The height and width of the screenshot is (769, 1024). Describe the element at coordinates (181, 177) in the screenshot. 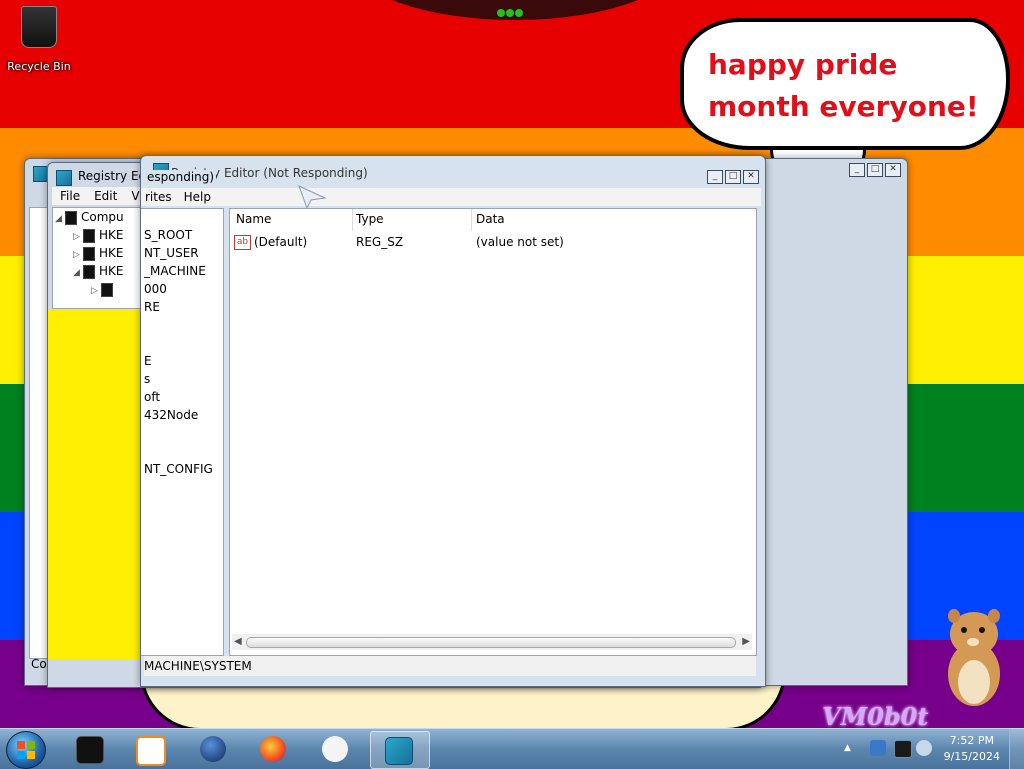

I see `window-title-overlap: esponding)` at that location.